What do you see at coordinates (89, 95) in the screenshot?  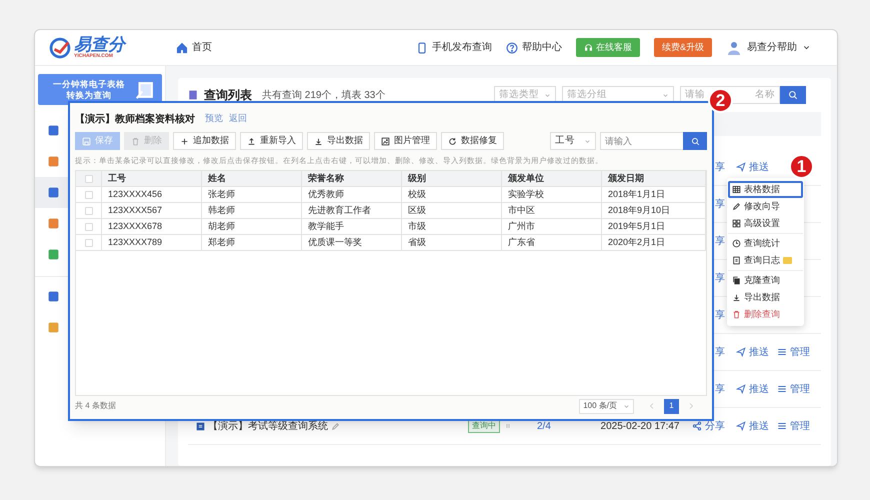 I see `banner-text: 转换为查询` at bounding box center [89, 95].